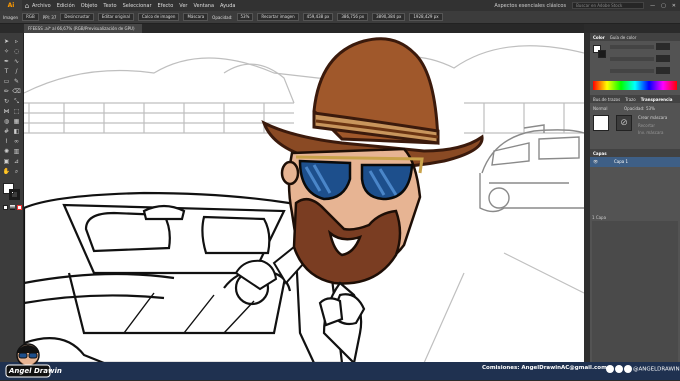 This screenshot has height=381, width=680. What do you see at coordinates (628, 369) in the screenshot?
I see `instagram-icon` at bounding box center [628, 369].